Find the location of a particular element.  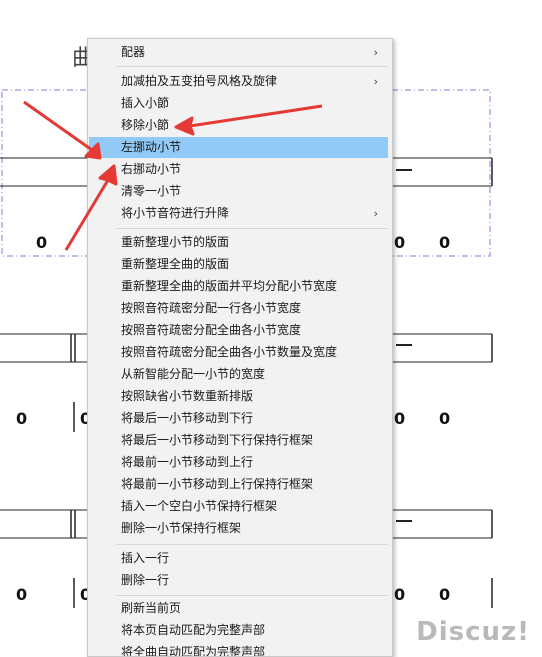

menu-item-label: 插入小節 is located at coordinates (145, 103).